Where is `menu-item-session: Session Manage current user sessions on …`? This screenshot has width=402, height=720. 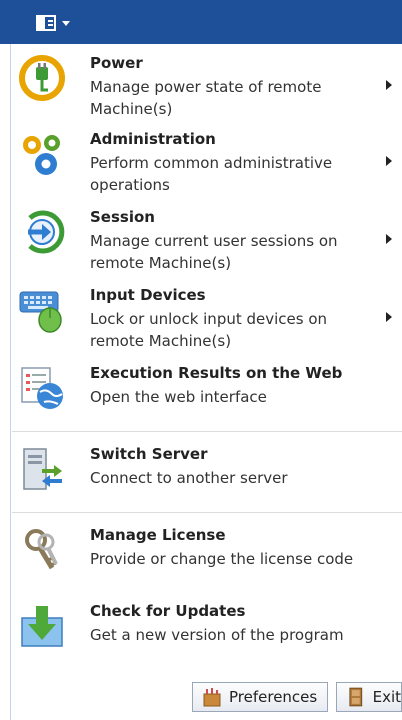 menu-item-session: Session Manage current user sessions on … is located at coordinates (207, 237).